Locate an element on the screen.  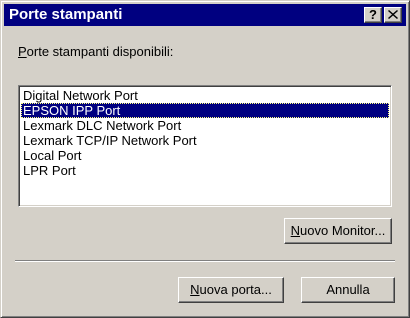
new-monitor-mnemonic: N is located at coordinates (295, 230).